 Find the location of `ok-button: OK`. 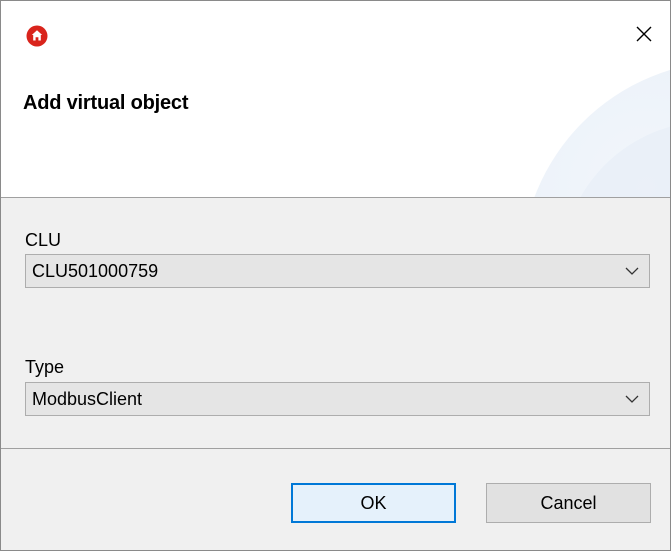

ok-button: OK is located at coordinates (373, 503).